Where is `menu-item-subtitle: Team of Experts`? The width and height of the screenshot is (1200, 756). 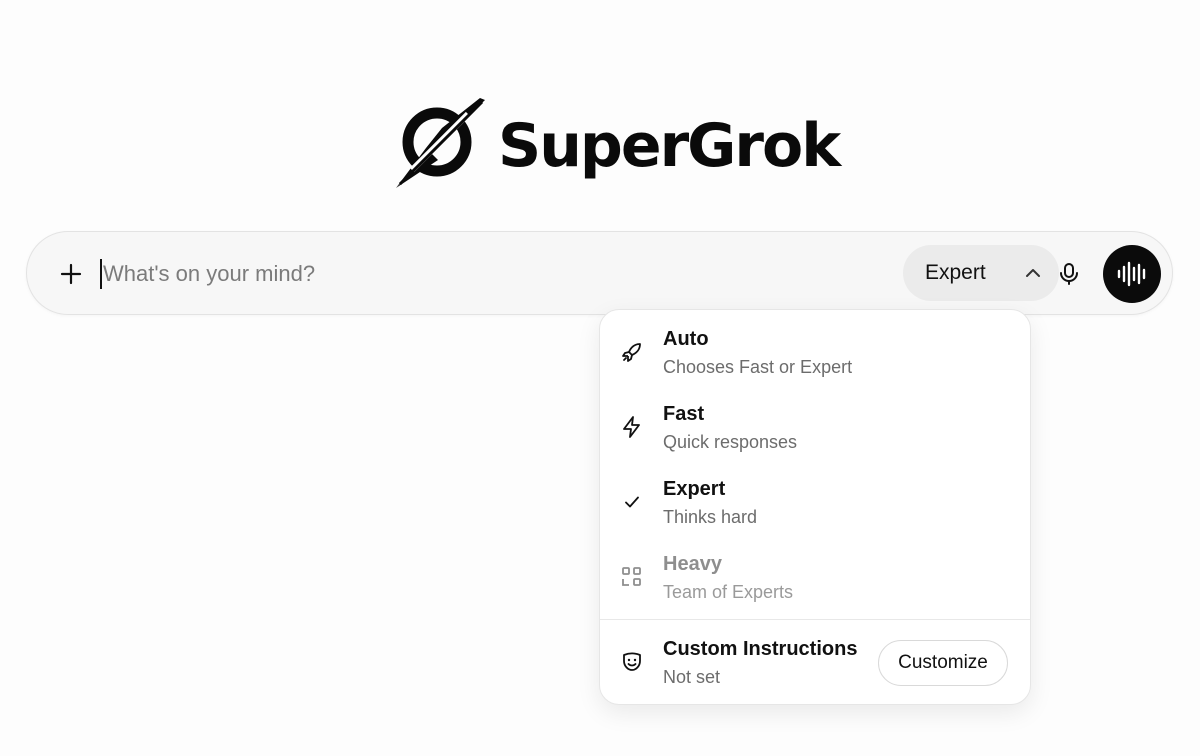 menu-item-subtitle: Team of Experts is located at coordinates (728, 592).